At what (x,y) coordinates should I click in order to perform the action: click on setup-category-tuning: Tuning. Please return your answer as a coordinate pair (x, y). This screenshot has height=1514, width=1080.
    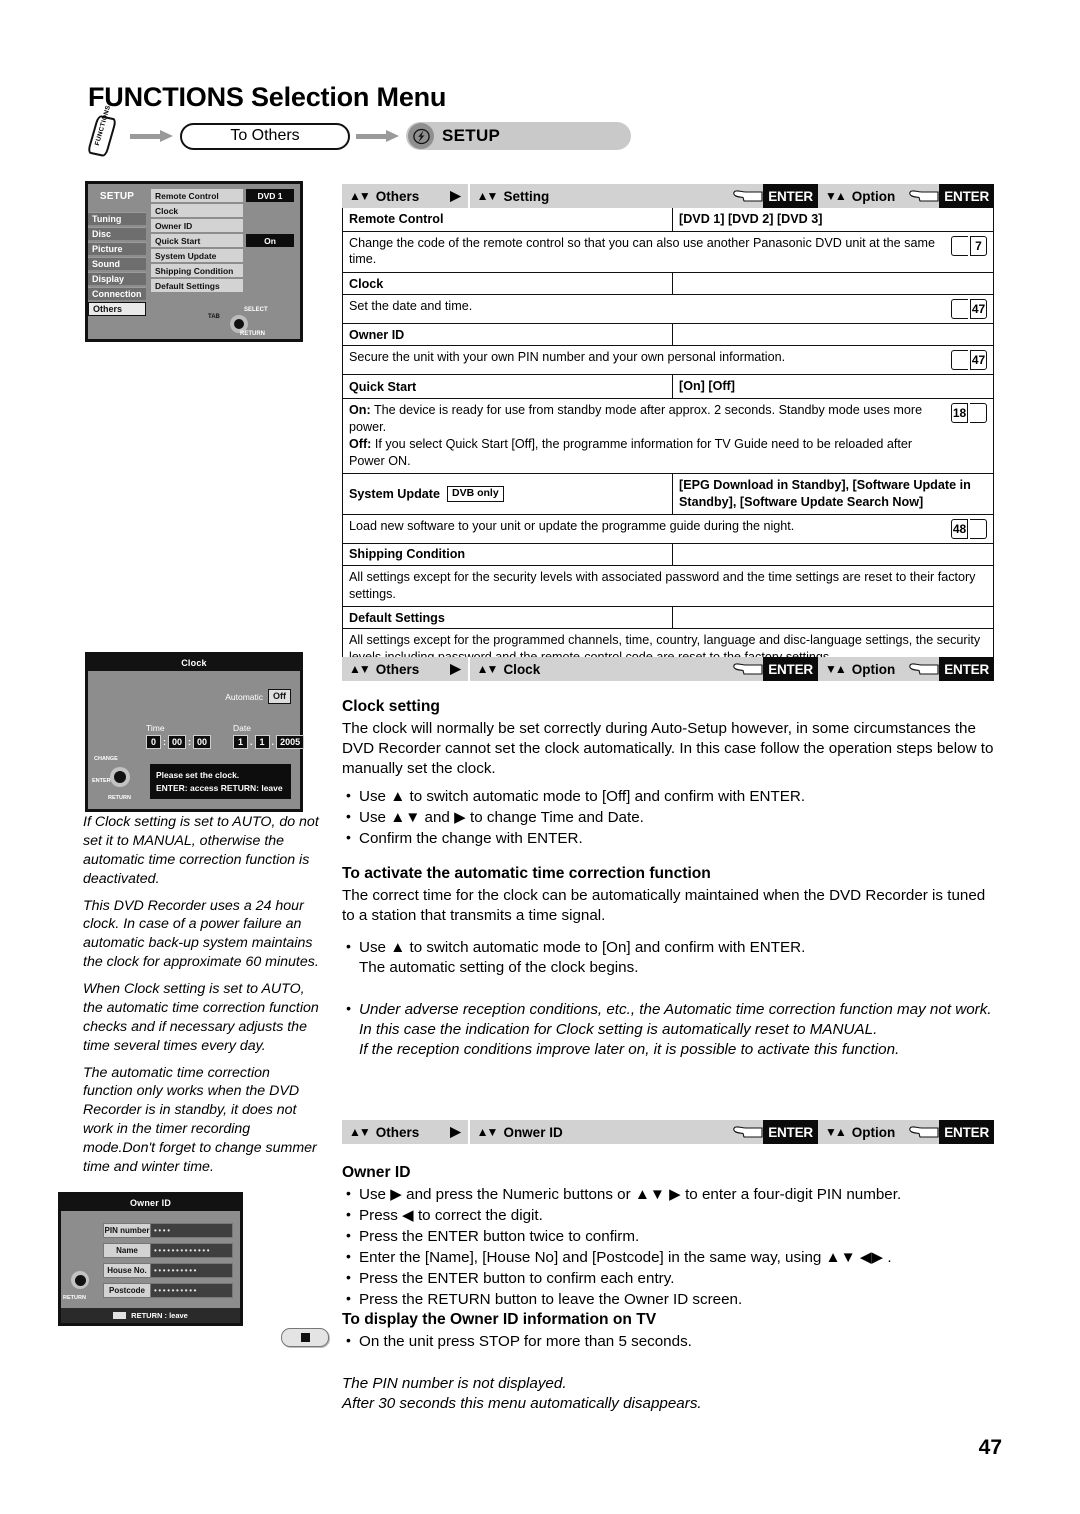
    Looking at the image, I should click on (117, 218).